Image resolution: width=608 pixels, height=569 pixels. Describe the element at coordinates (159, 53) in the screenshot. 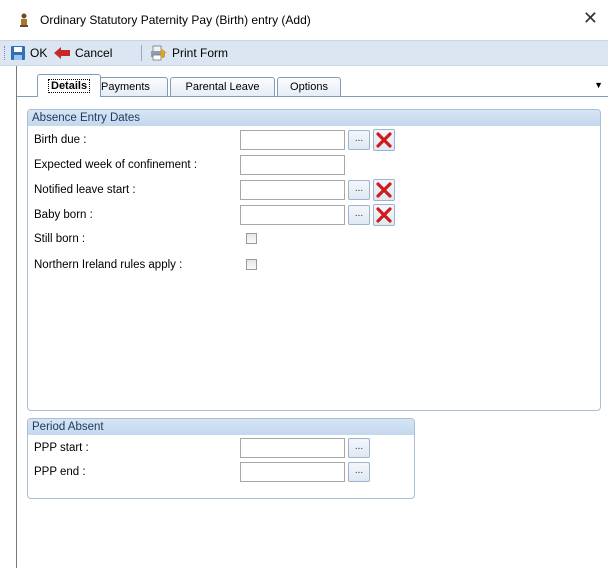

I see `print-form-icon` at that location.